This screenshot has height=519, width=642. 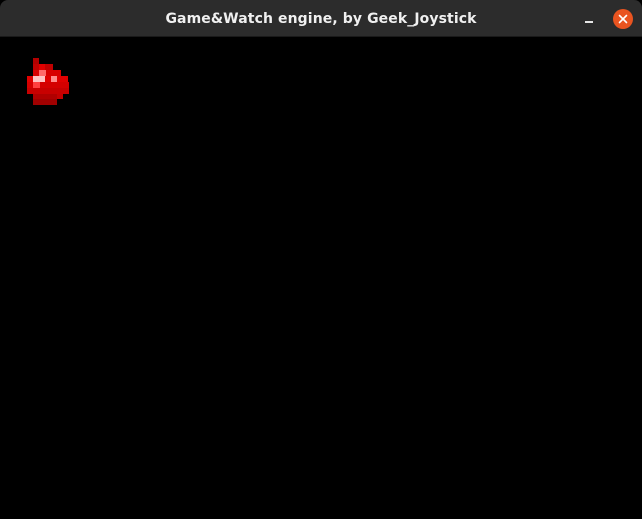 I want to click on window-title: Game&Watch engine, by Geek_Joystick, so click(x=321, y=19).